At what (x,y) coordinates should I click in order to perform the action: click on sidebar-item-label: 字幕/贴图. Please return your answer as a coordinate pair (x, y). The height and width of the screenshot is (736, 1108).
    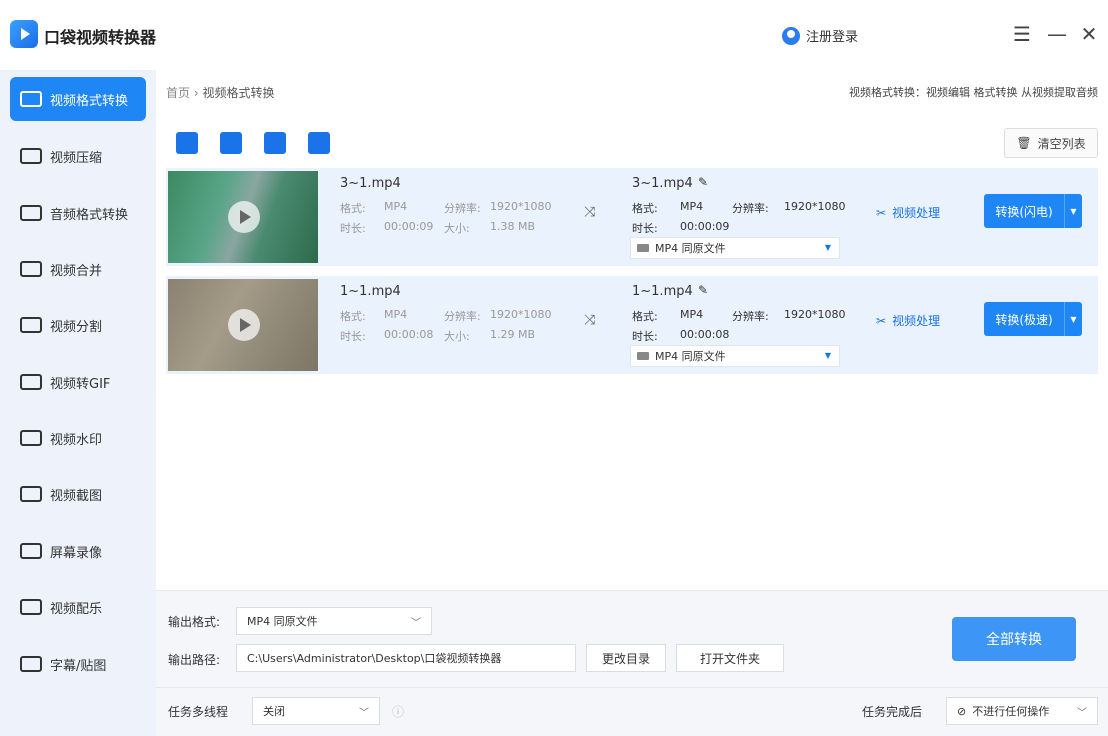
    Looking at the image, I should click on (78, 666).